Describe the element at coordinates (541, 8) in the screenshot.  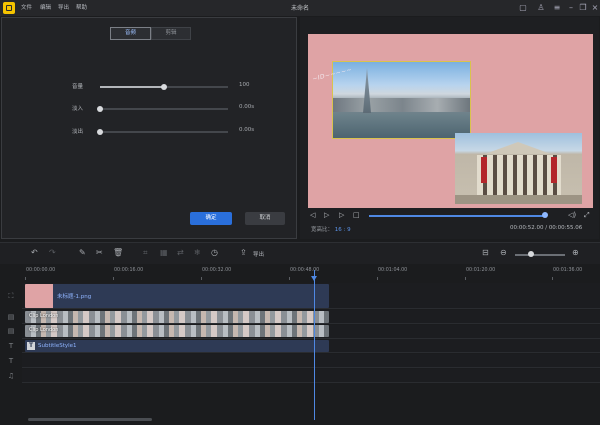
I see `user-icon: ♙` at that location.